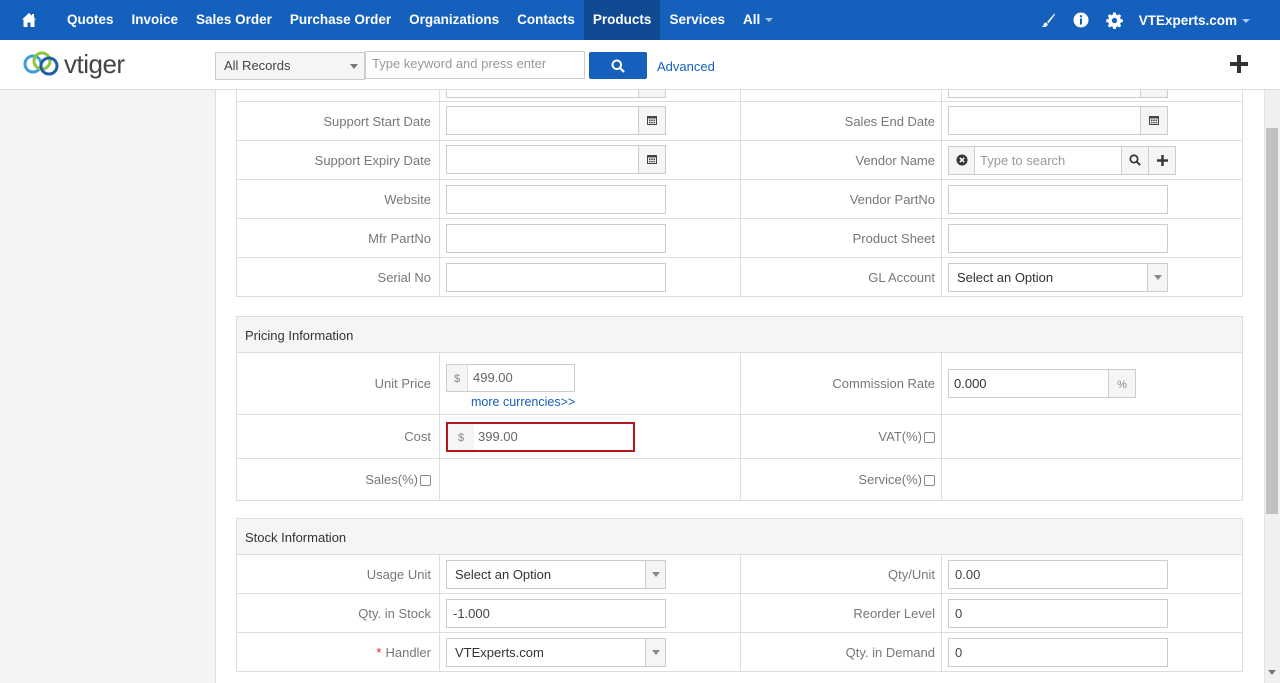 The image size is (1280, 683). Describe the element at coordinates (1121, 383) in the screenshot. I see `percent-symbol: %` at that location.